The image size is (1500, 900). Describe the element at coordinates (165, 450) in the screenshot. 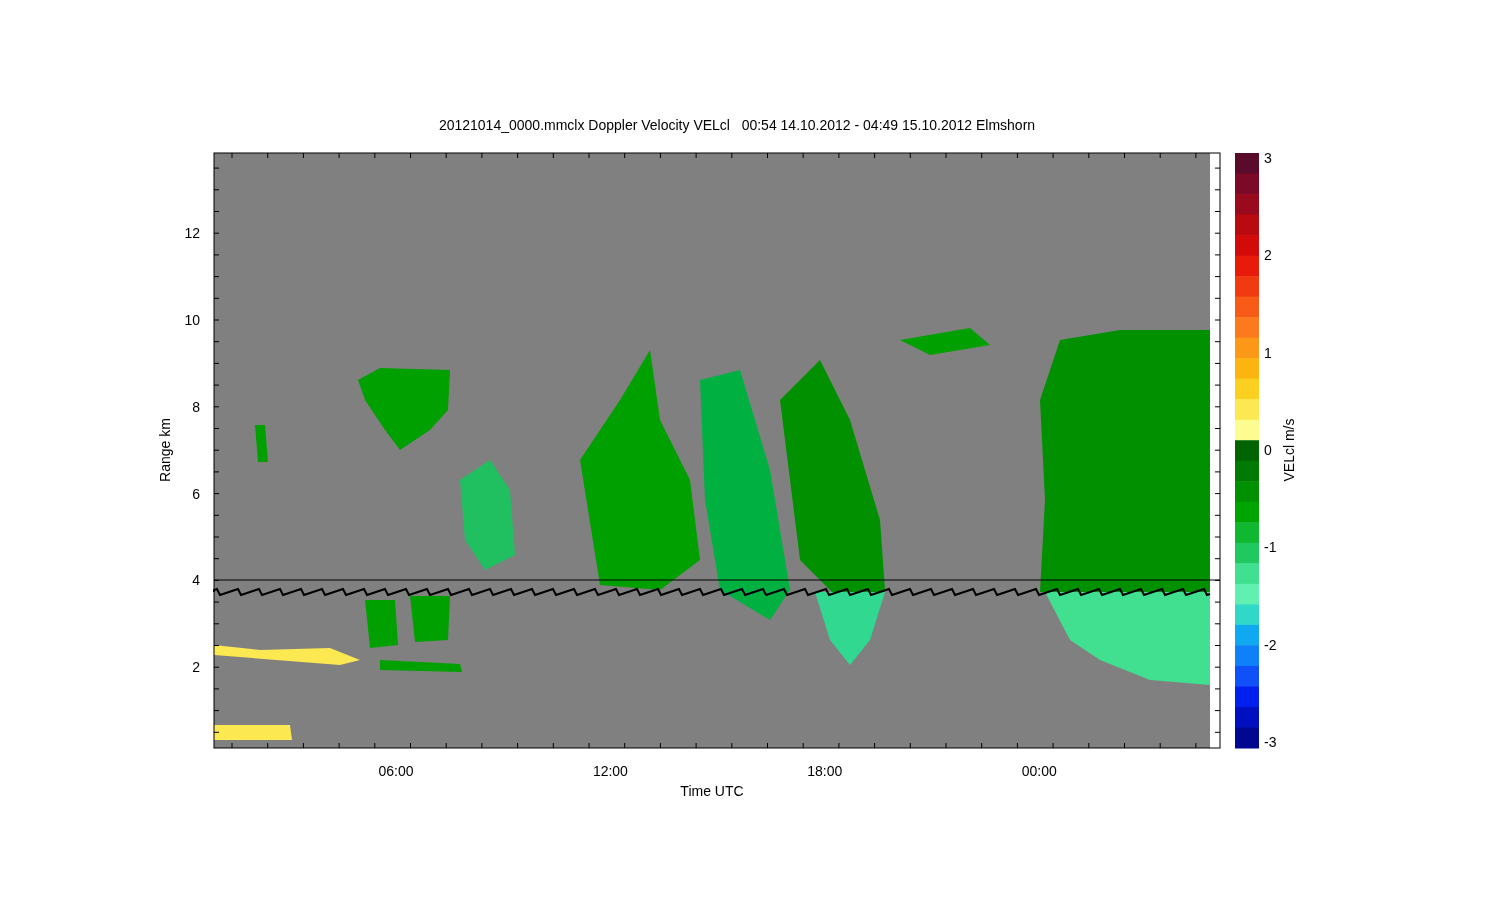

I see `y-axis-label: Range km` at that location.